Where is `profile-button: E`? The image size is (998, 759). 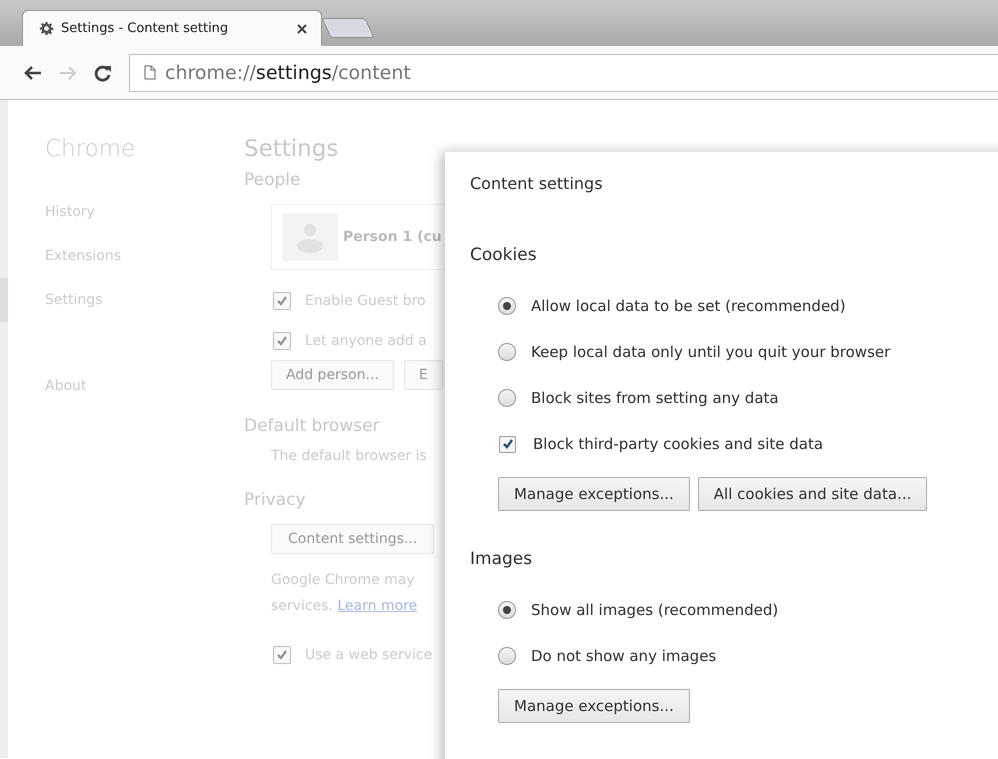 profile-button: E is located at coordinates (423, 375).